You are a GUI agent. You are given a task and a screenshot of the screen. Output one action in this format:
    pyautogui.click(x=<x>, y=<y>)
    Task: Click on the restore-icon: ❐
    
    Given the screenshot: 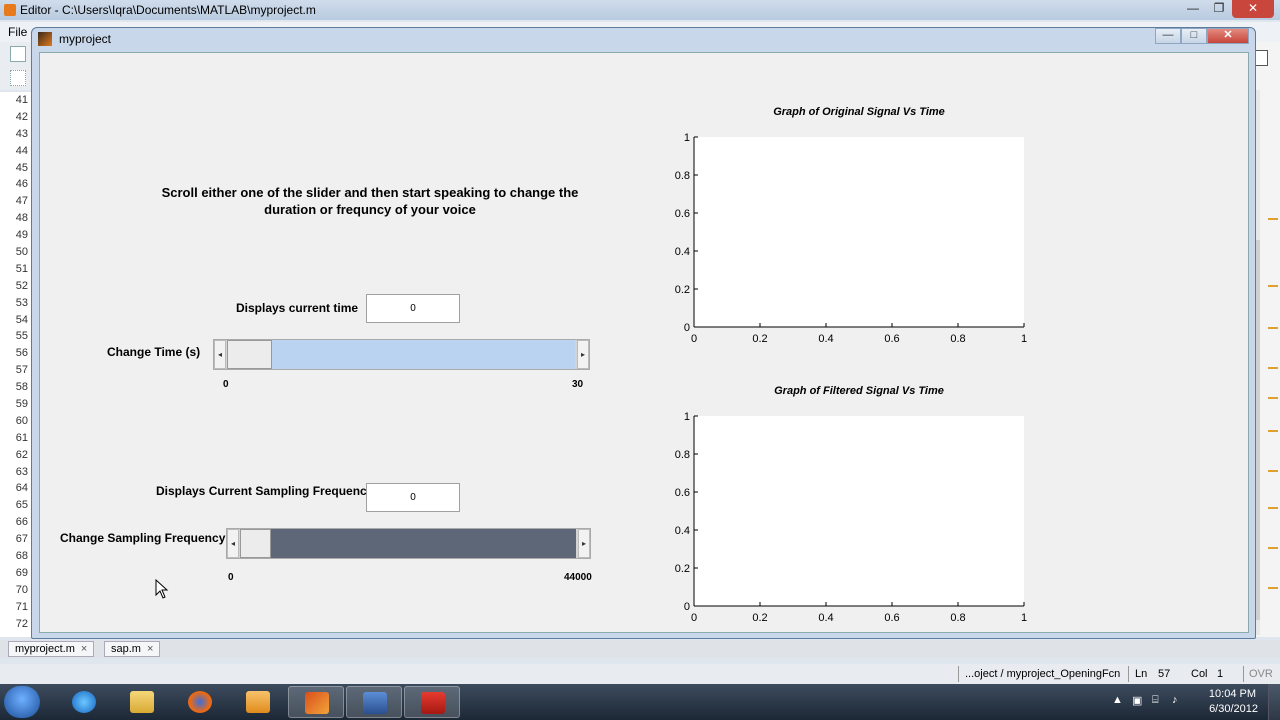 What is the action you would take?
    pyautogui.click(x=1219, y=9)
    